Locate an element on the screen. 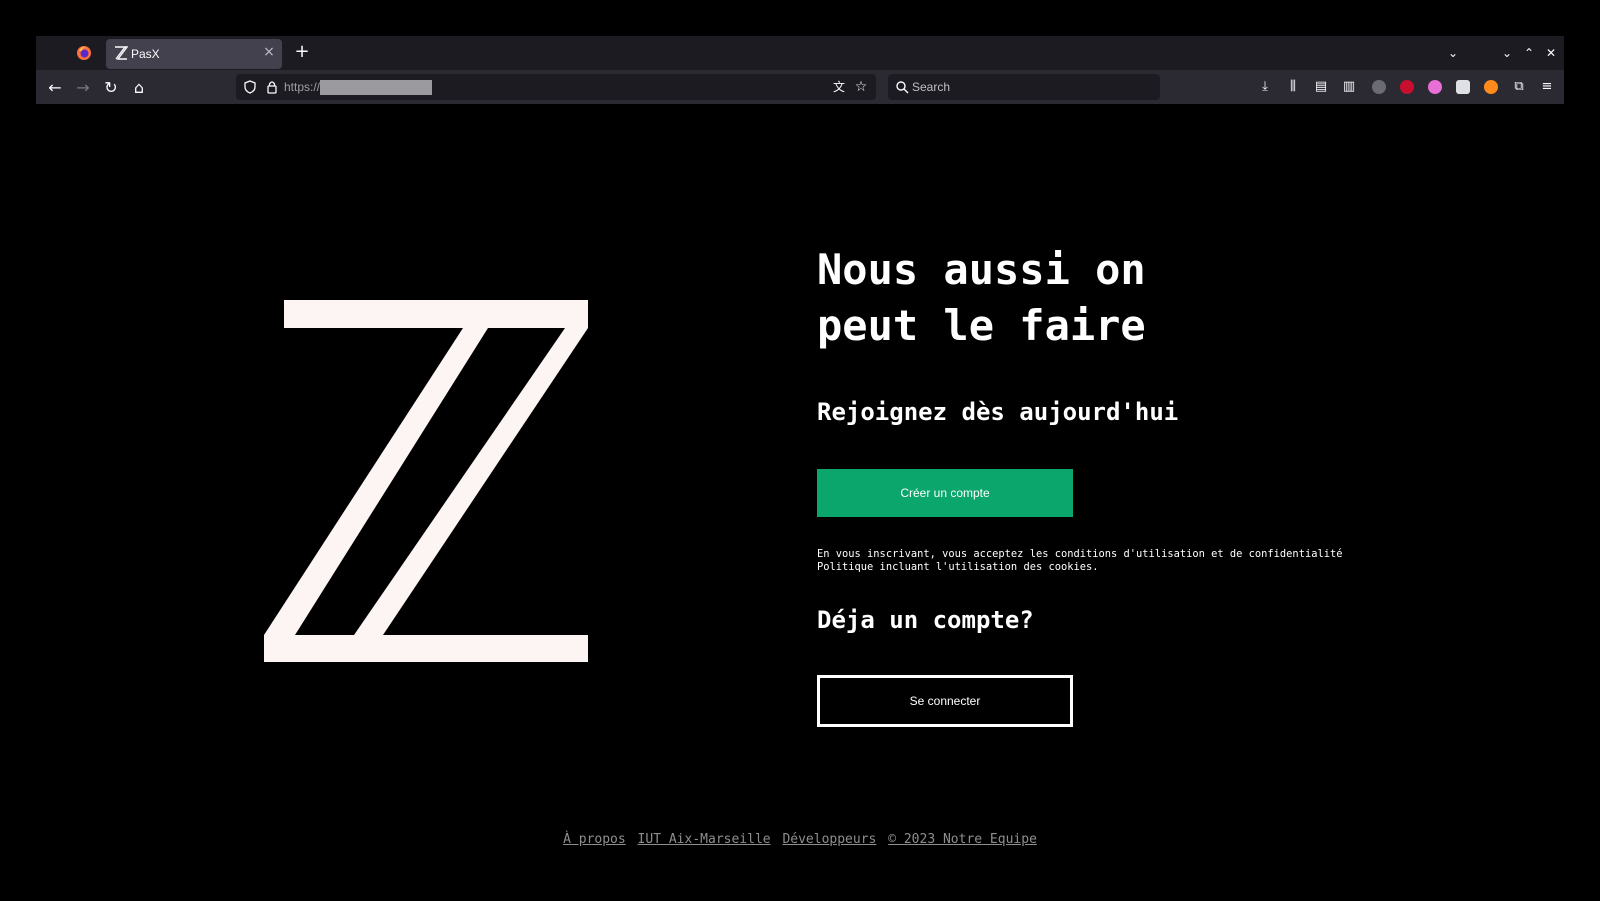 The height and width of the screenshot is (901, 1600). home-icon: ⌂ is located at coordinates (139, 88).